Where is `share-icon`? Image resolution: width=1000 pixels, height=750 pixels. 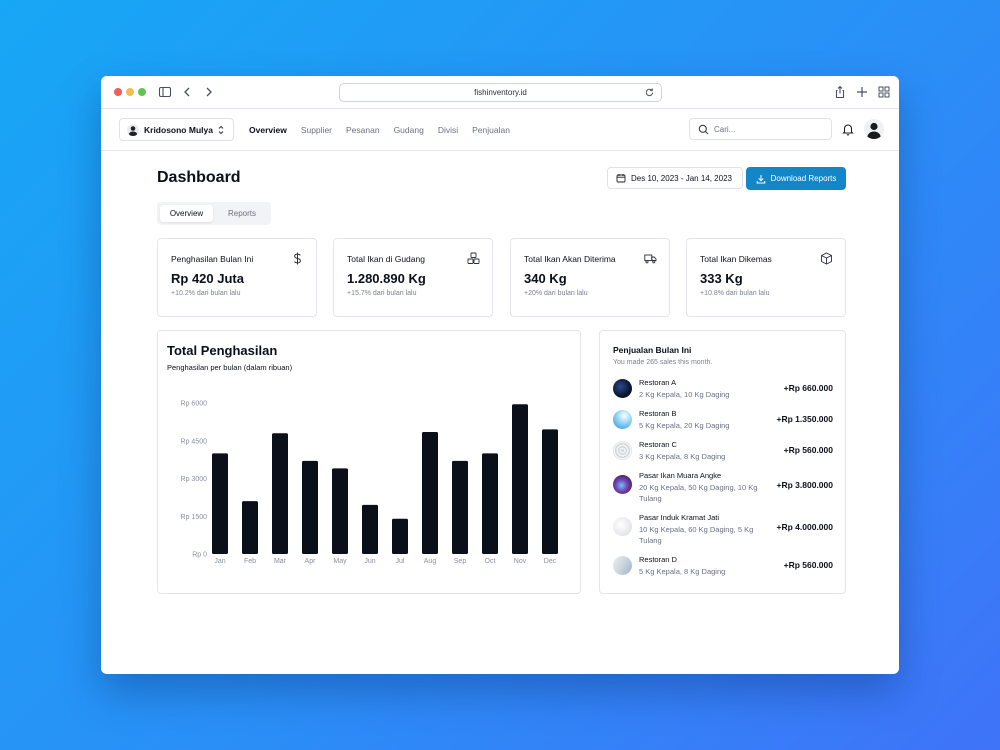 share-icon is located at coordinates (840, 92).